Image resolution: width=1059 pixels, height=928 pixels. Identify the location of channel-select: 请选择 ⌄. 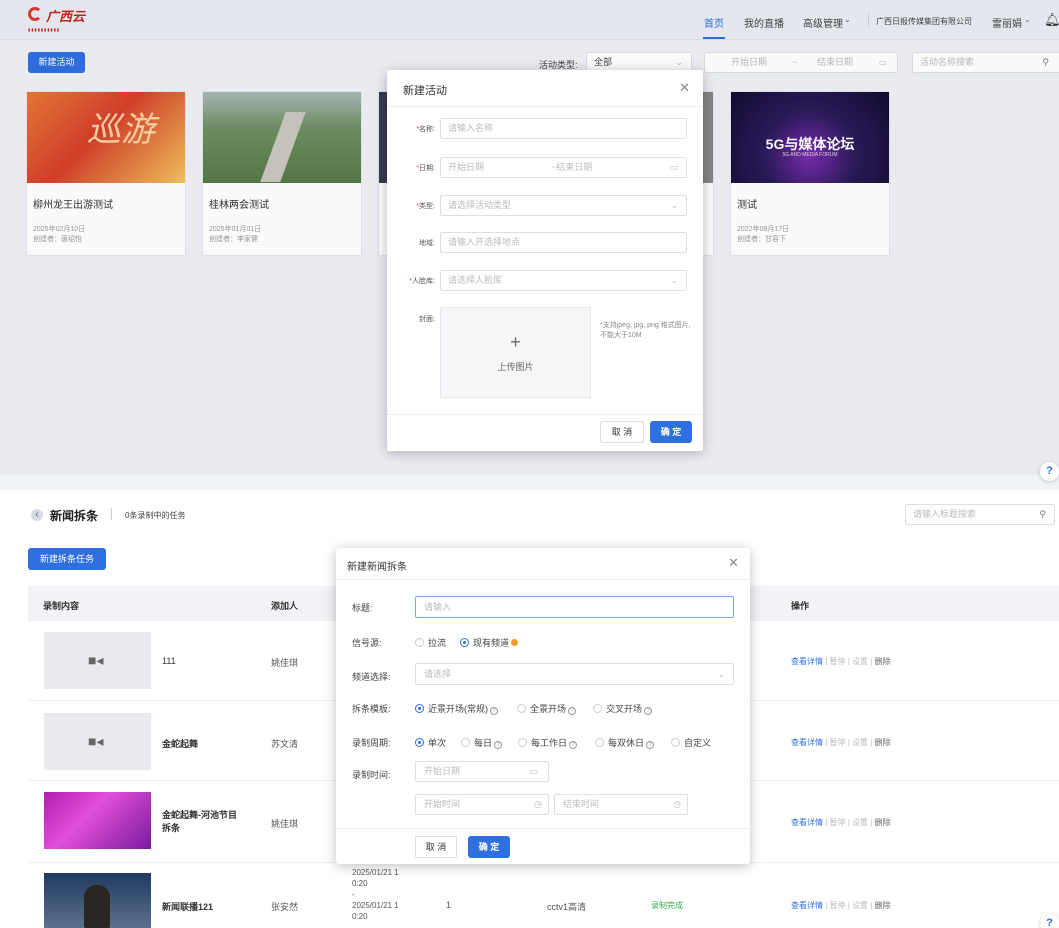
(574, 674).